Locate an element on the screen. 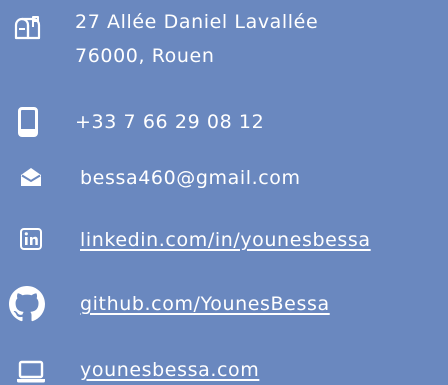 The image size is (448, 385). smartphone-icon is located at coordinates (28, 122).